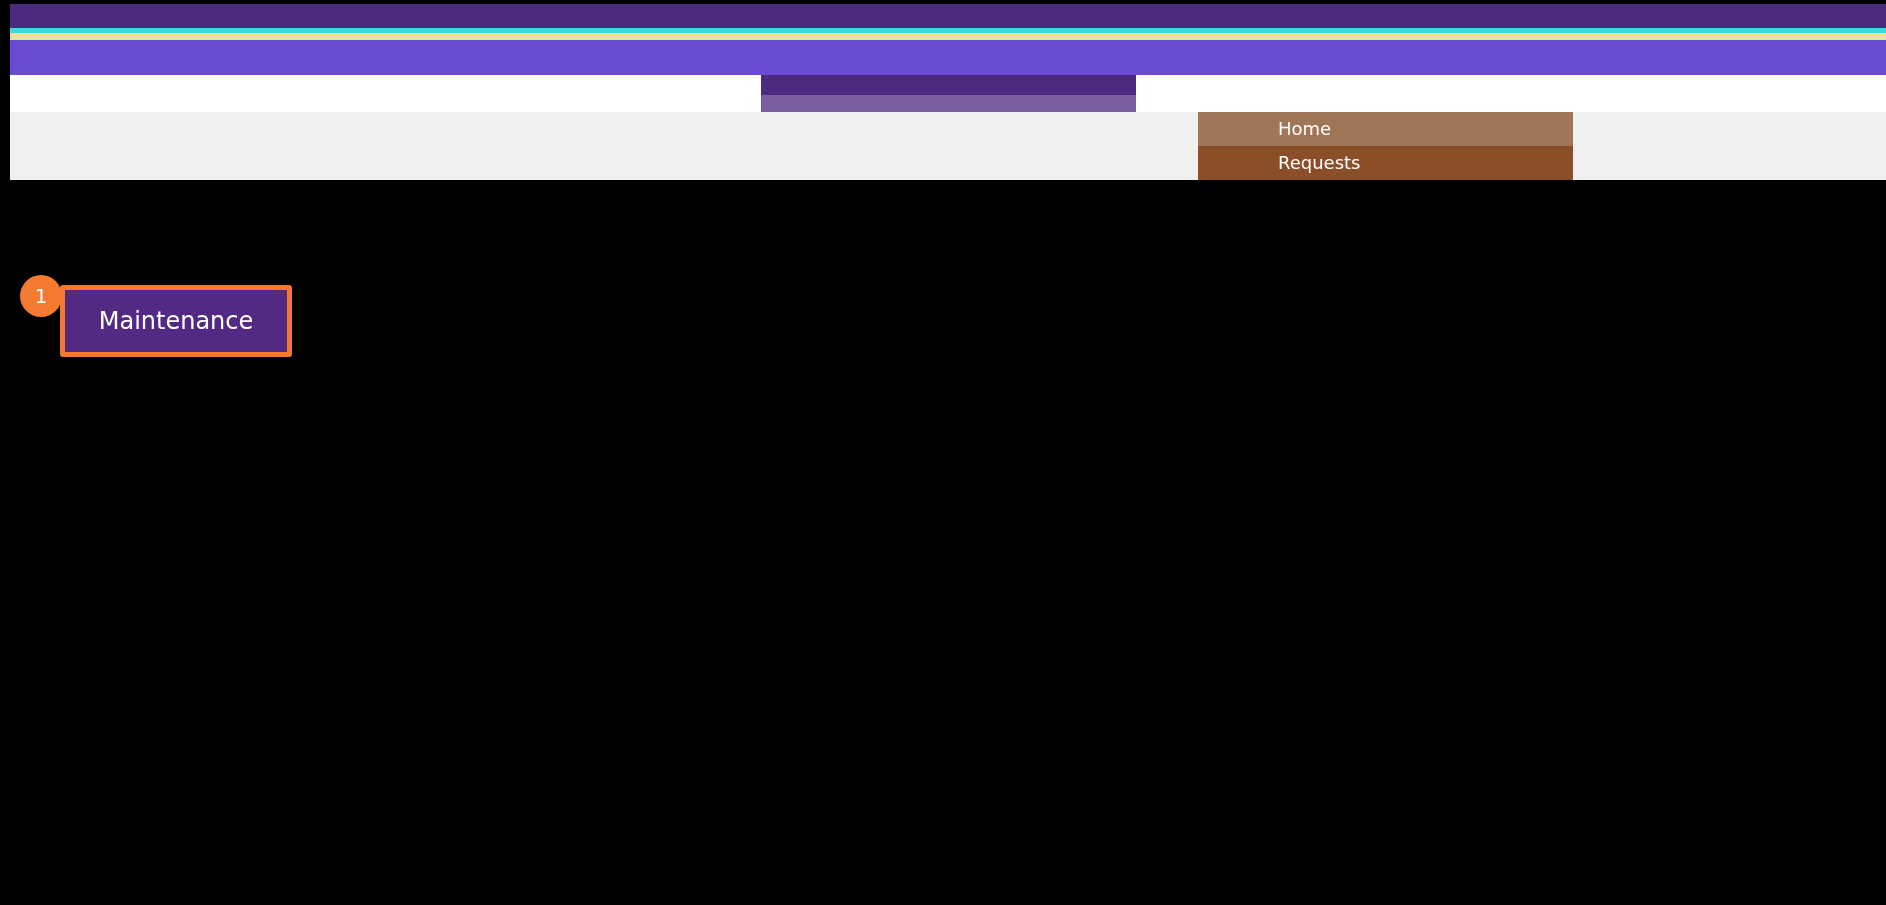 This screenshot has width=1886, height=905. I want to click on menu-item: Requests, so click(1385, 163).